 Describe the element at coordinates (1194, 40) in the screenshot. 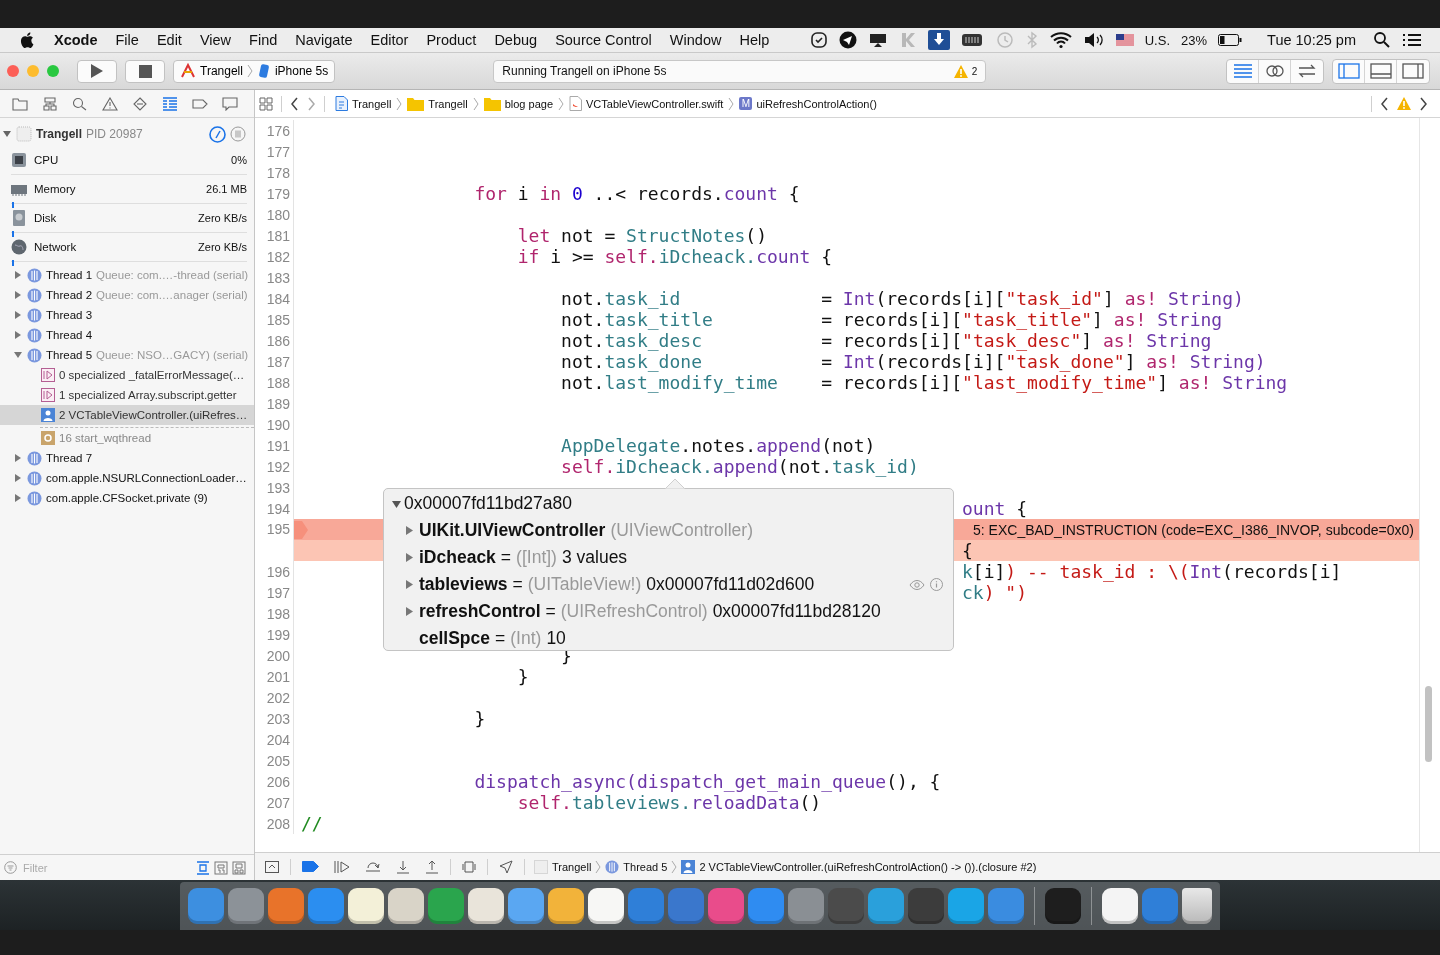

I see `battery-percent: 23%` at that location.